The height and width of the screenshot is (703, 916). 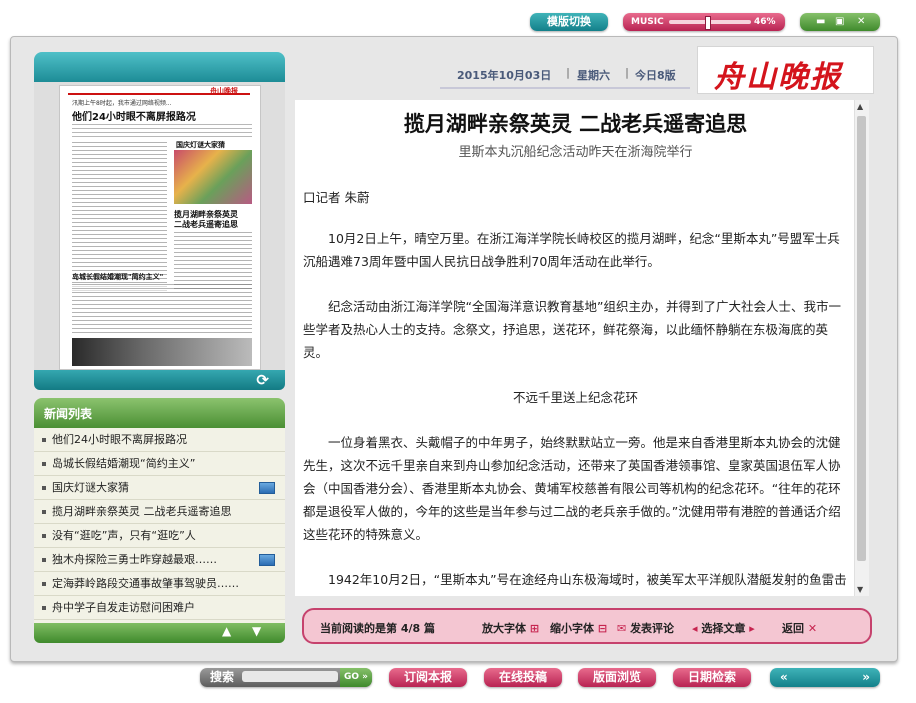 I want to click on thumbnail-headline: 他们24小时眼不离屏报路况, so click(x=134, y=117).